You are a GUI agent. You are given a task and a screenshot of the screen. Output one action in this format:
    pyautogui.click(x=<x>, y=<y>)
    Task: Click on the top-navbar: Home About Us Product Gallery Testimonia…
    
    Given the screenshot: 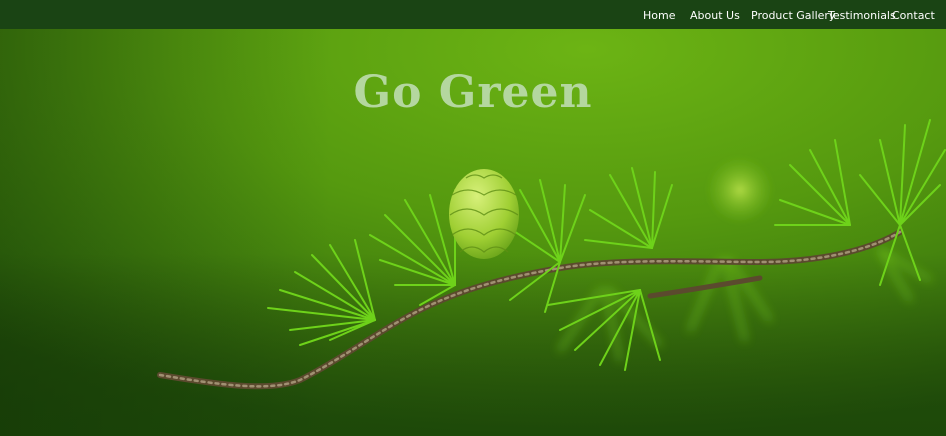 What is the action you would take?
    pyautogui.click(x=473, y=14)
    